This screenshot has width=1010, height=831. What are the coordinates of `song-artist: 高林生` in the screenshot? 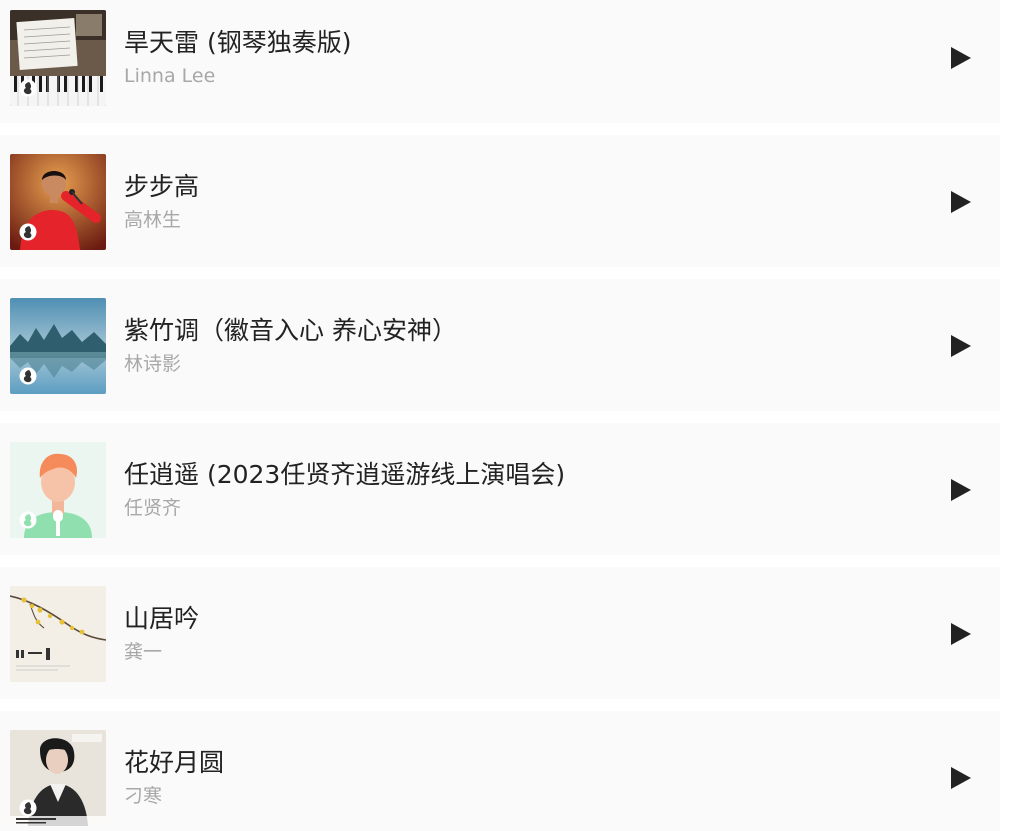 It's located at (152, 220).